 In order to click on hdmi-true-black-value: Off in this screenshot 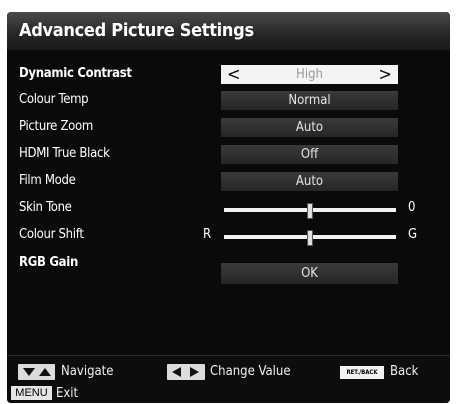, I will do `click(309, 154)`.